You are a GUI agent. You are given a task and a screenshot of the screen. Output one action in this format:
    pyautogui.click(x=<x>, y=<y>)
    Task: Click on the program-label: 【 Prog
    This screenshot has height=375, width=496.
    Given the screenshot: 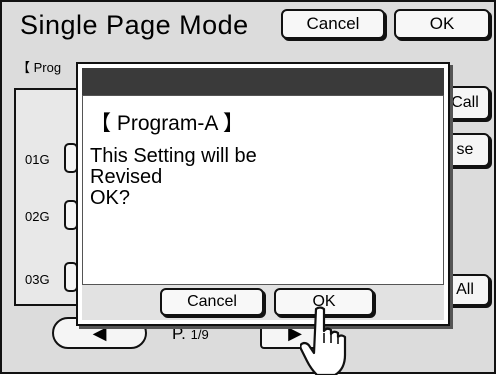 What is the action you would take?
    pyautogui.click(x=39, y=67)
    